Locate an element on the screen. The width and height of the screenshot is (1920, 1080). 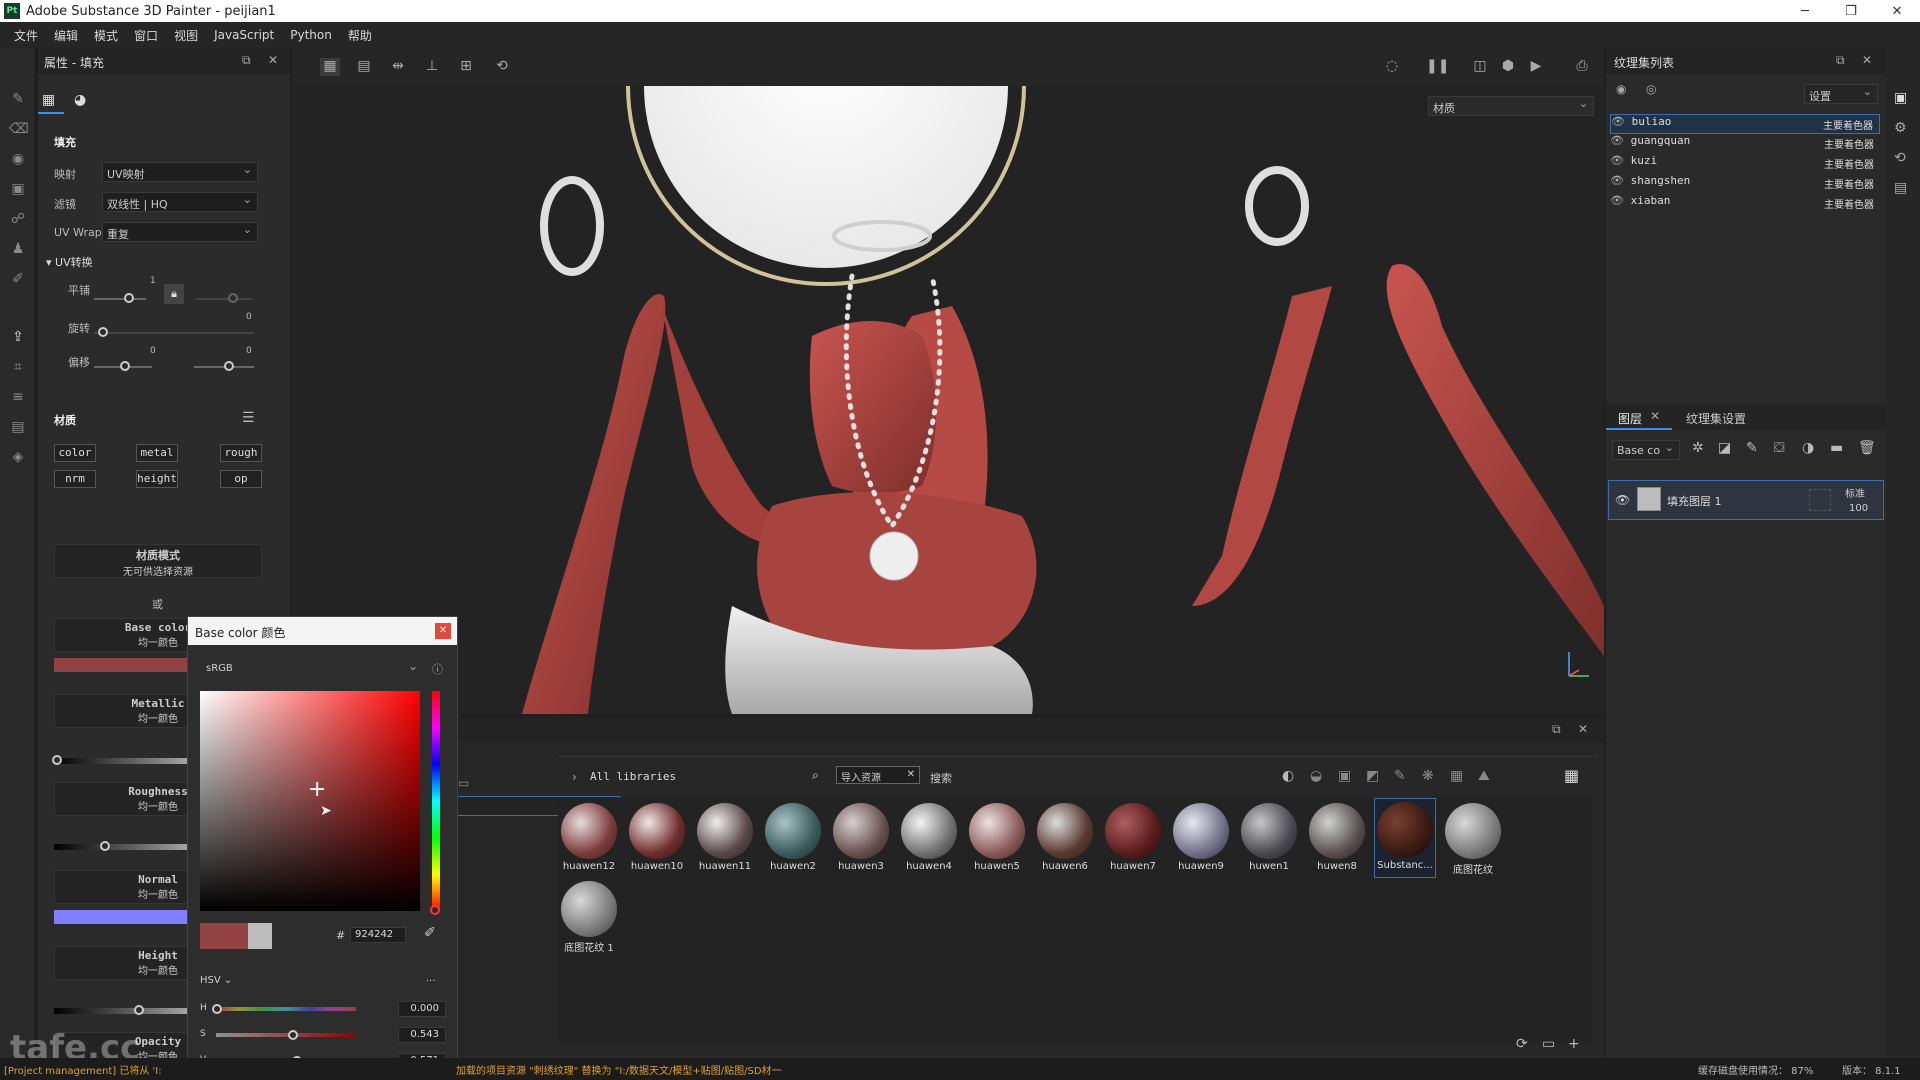
screenshot-icon: ⎙ is located at coordinates (1582, 67).